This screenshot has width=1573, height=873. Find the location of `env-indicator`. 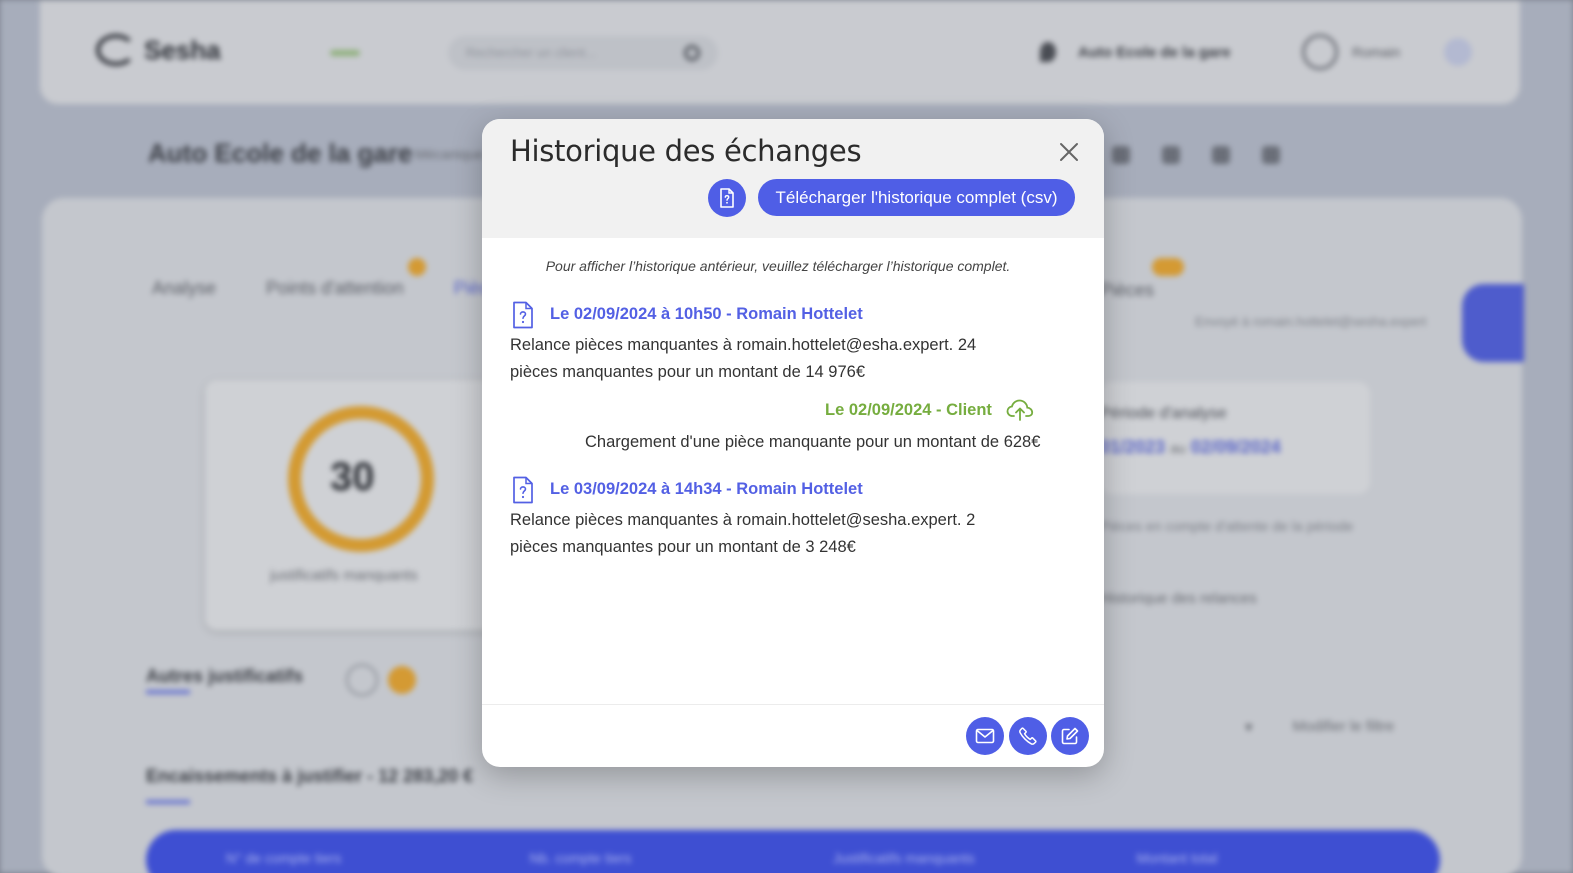

env-indicator is located at coordinates (345, 53).